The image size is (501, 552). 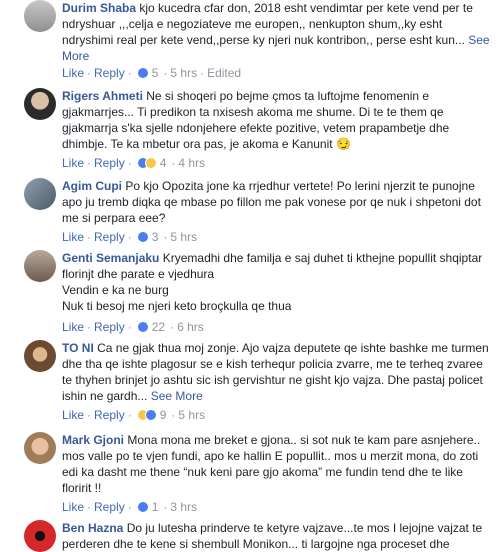 What do you see at coordinates (115, 290) in the screenshot?
I see `comment-text-line2: Vendin e ka ne burg` at bounding box center [115, 290].